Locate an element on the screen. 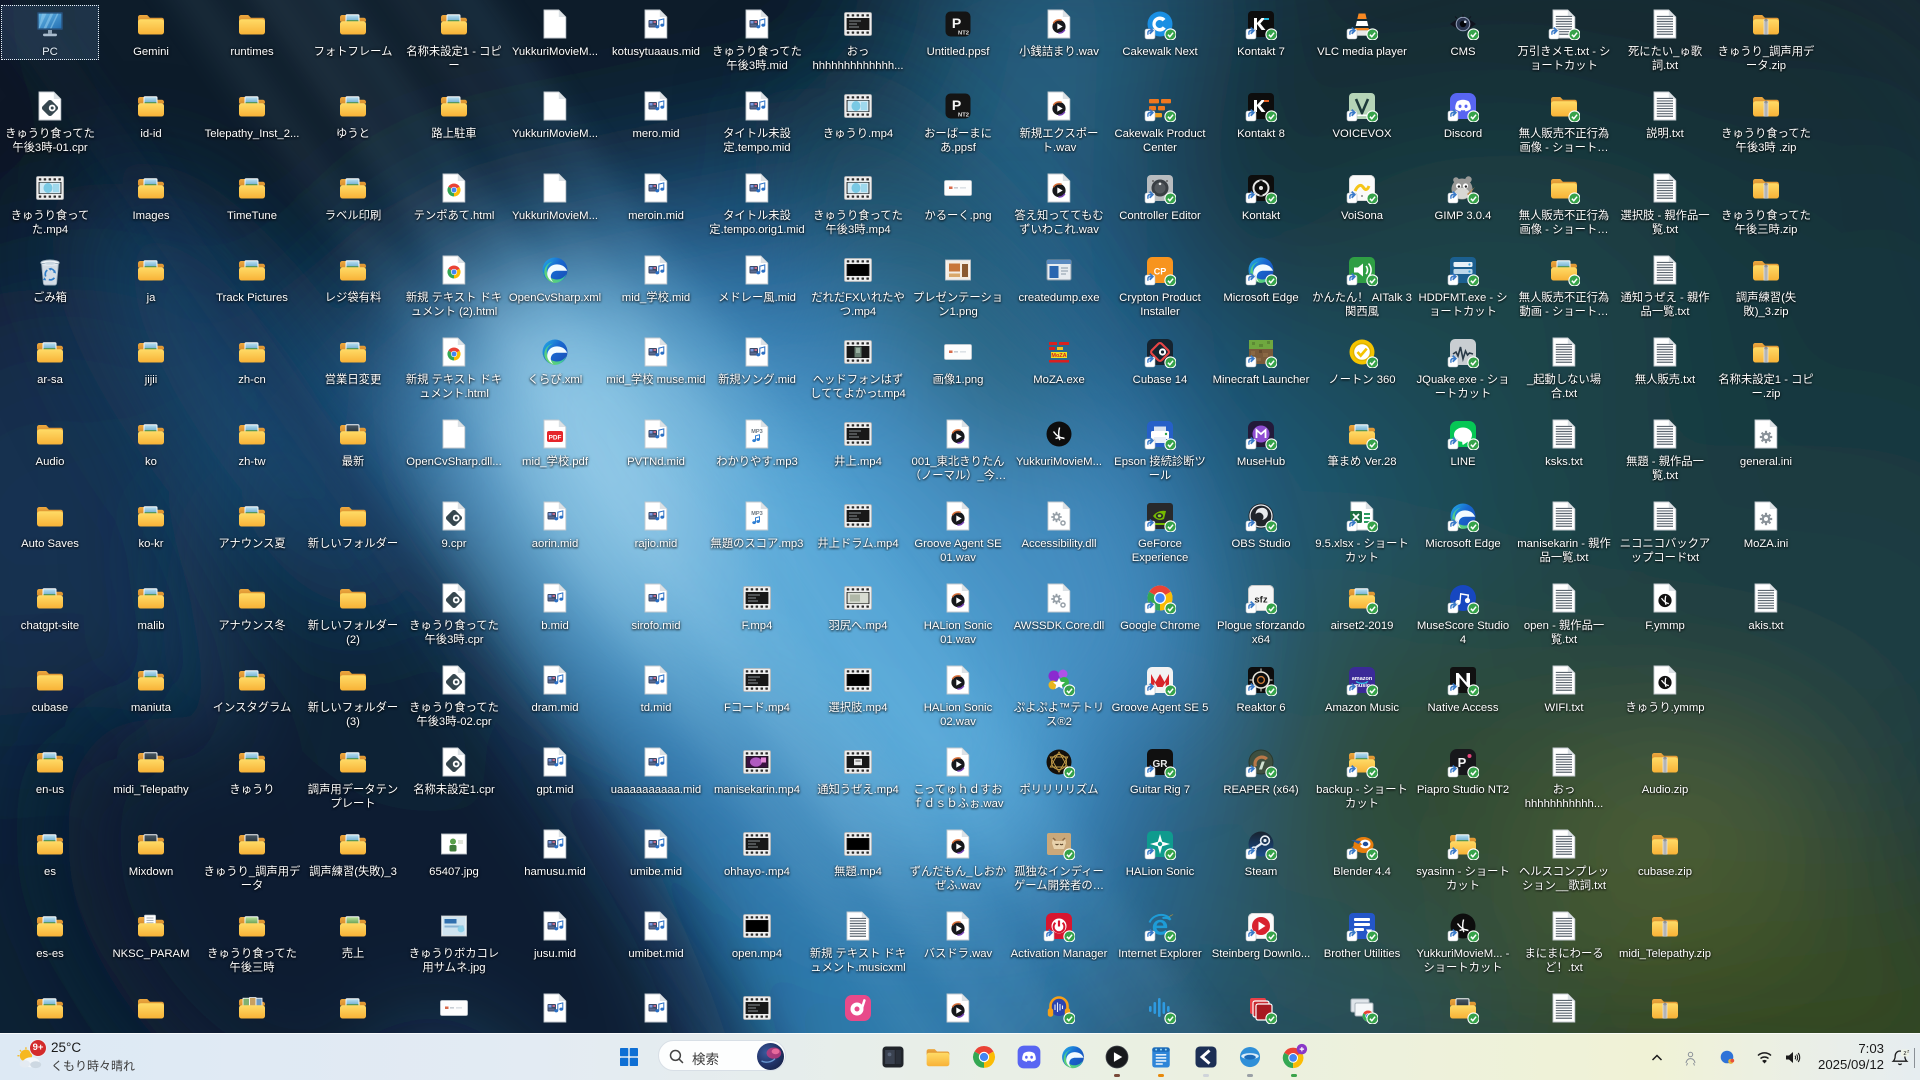  svg-text: z is located at coordinates (1908, 1051).